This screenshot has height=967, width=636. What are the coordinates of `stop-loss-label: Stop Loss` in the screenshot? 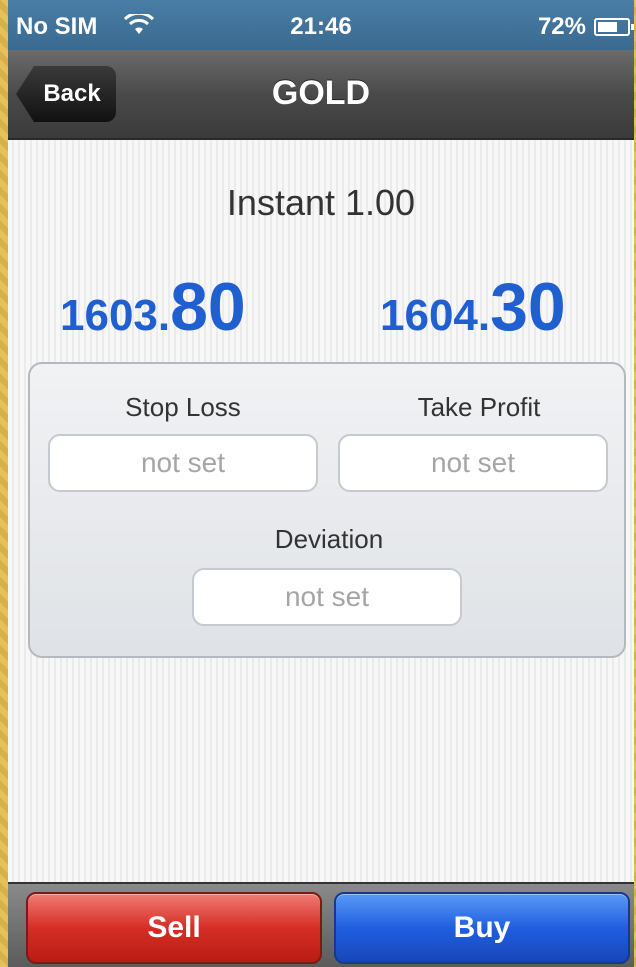 It's located at (183, 407).